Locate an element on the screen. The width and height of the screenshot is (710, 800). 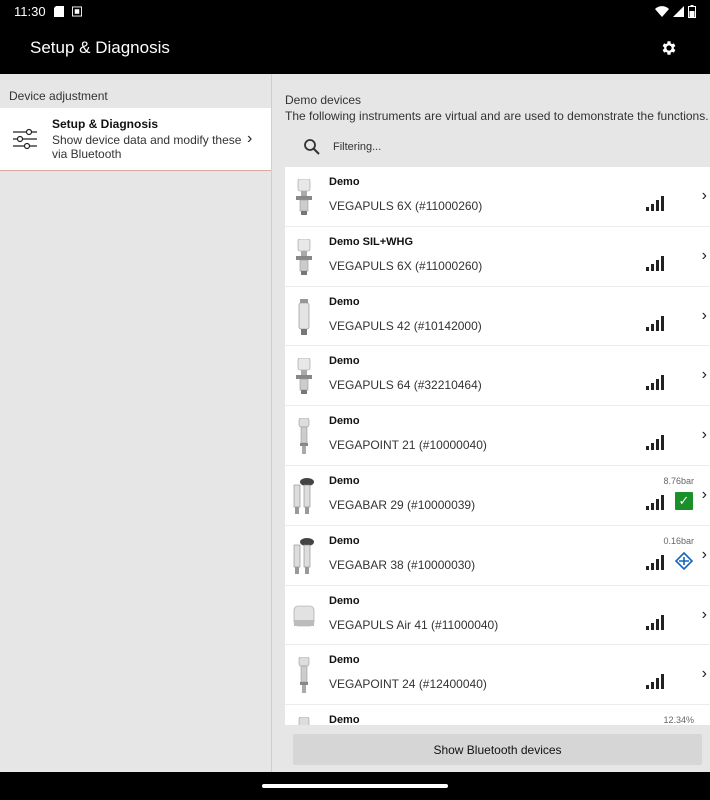
navigation-bar is located at coordinates (355, 786).